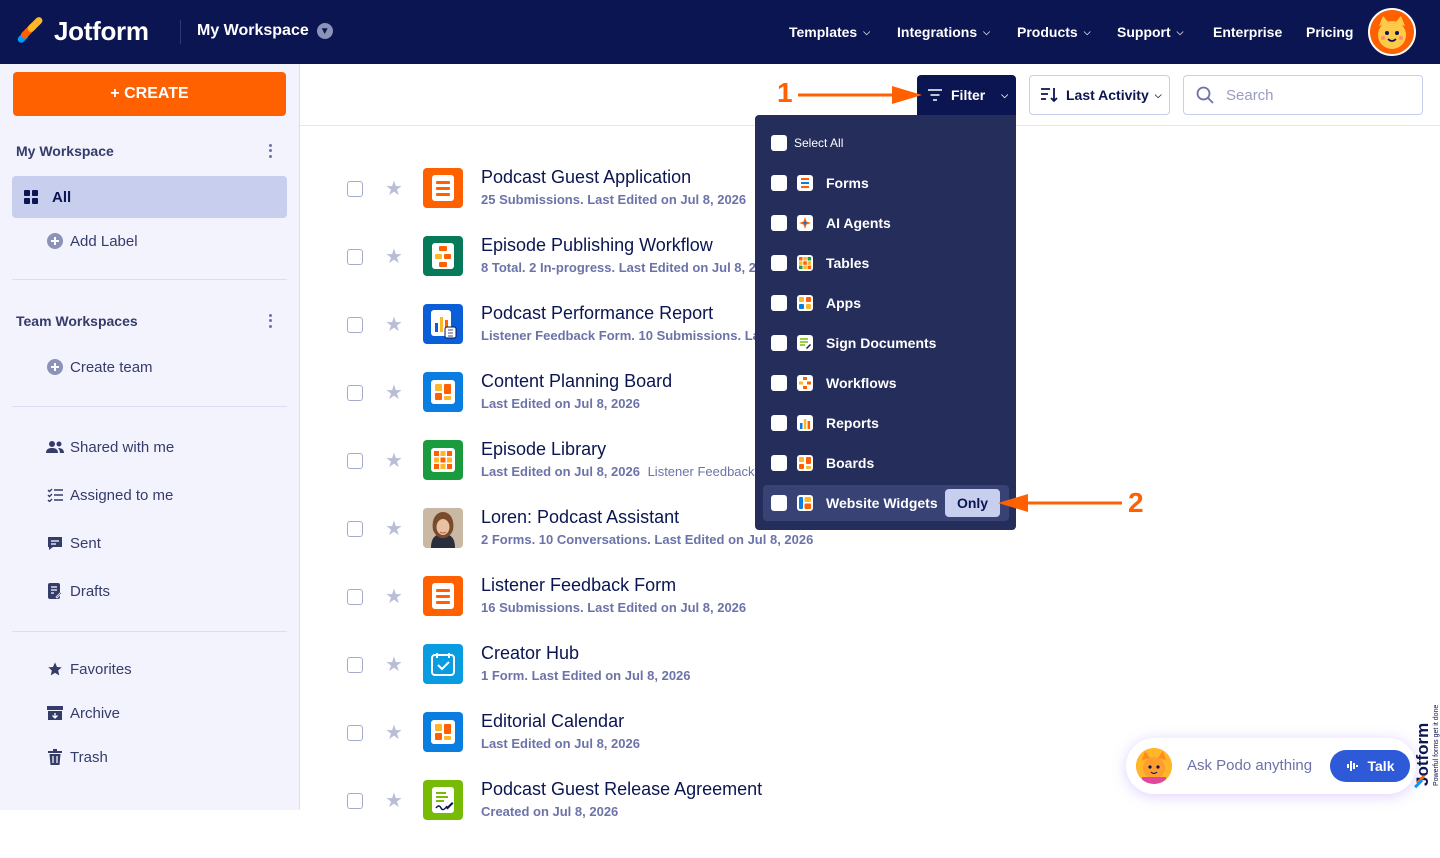 The height and width of the screenshot is (858, 1440). I want to click on item-title: Podcast Guest Release Agreement, so click(621, 789).